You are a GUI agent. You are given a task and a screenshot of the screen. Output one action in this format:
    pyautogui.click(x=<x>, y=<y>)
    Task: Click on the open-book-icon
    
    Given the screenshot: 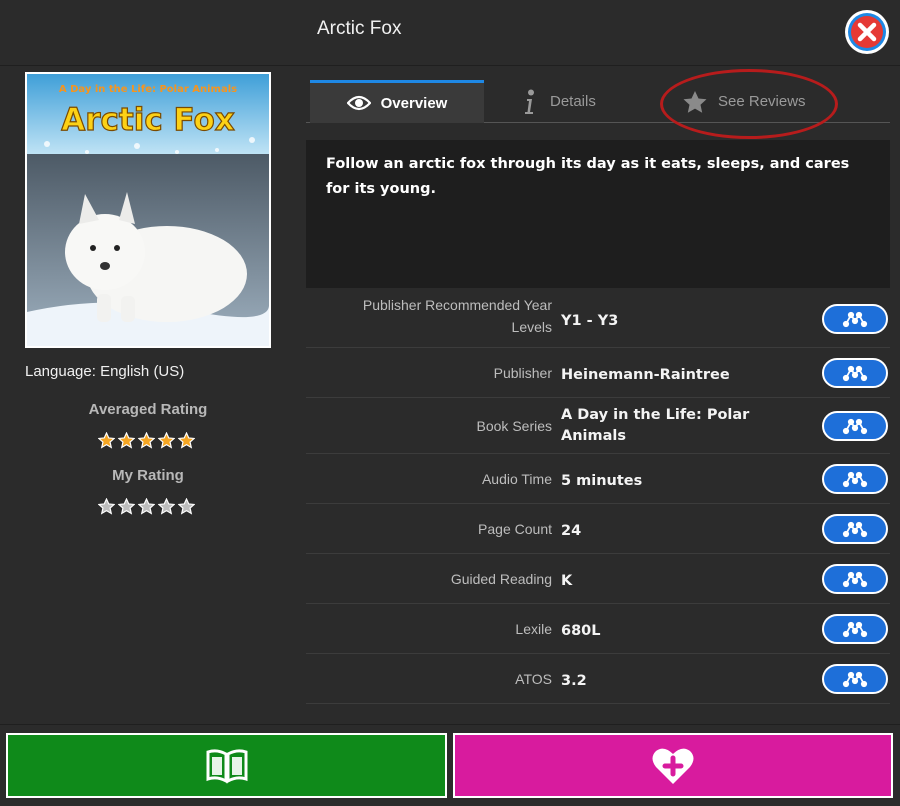 What is the action you would take?
    pyautogui.click(x=226, y=766)
    